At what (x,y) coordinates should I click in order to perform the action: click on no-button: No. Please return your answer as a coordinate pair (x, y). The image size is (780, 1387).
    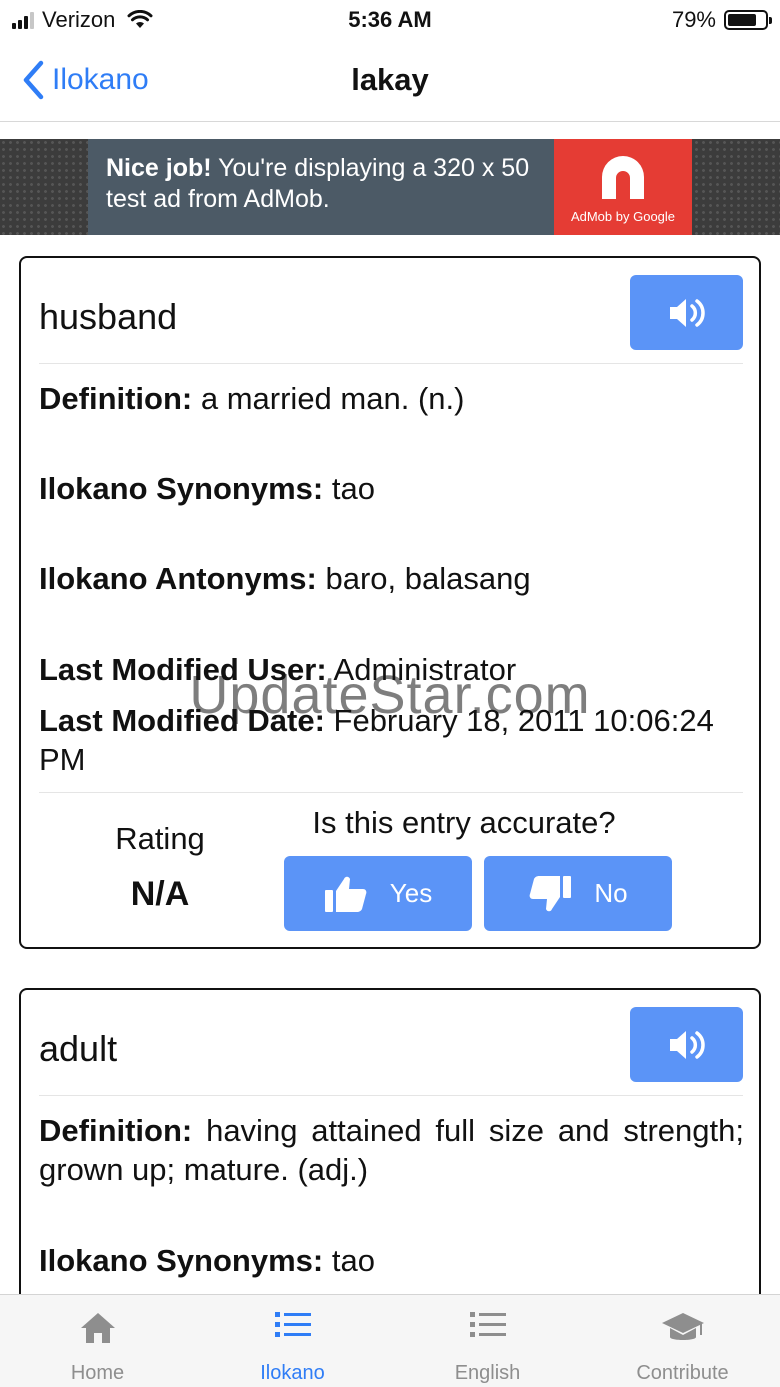
    Looking at the image, I should click on (578, 893).